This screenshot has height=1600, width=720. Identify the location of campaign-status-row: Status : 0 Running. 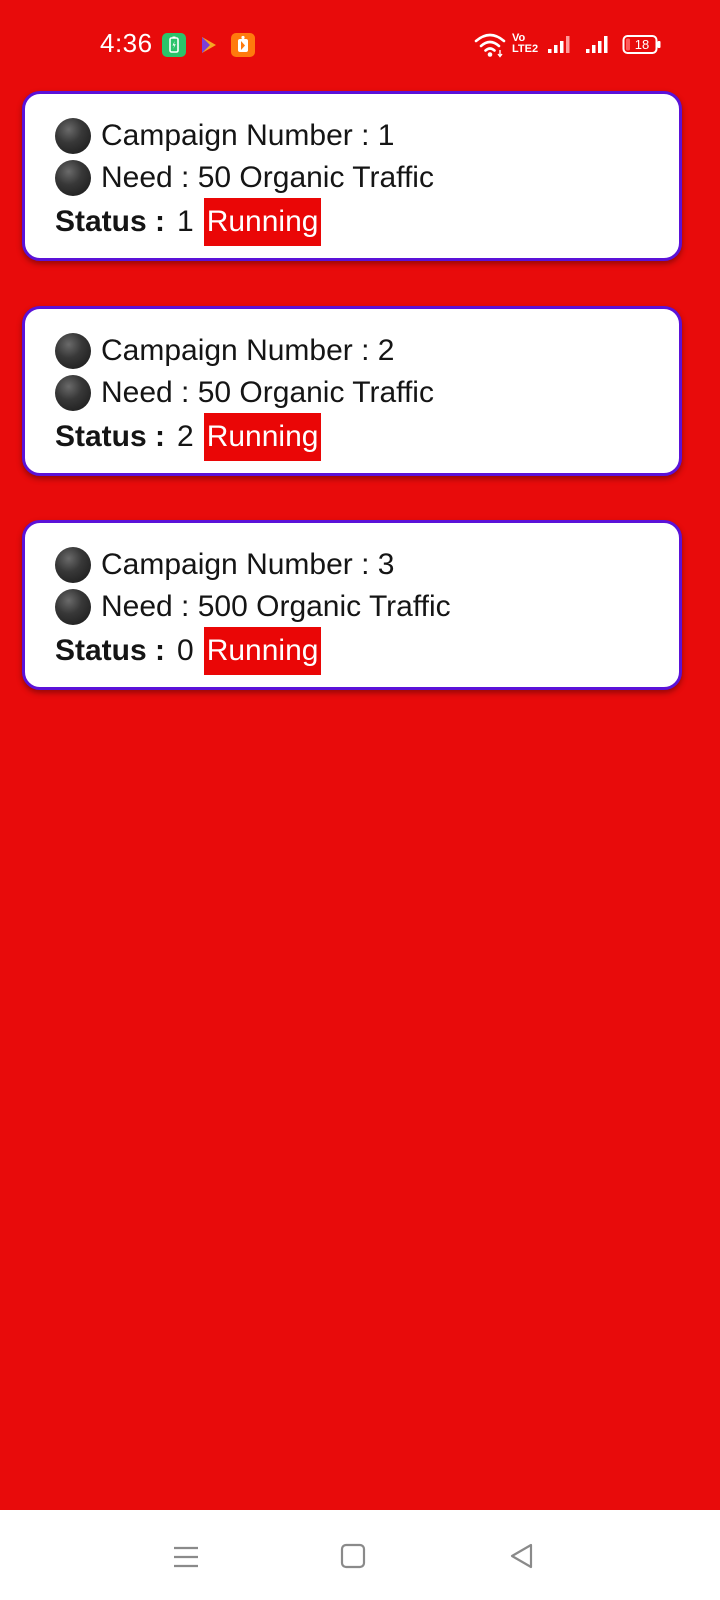
(188, 651).